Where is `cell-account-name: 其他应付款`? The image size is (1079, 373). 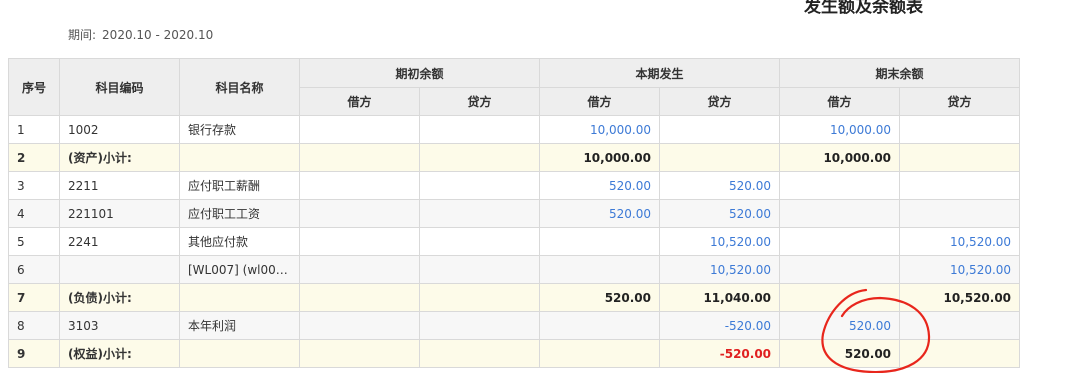
cell-account-name: 其他应付款 is located at coordinates (239, 241).